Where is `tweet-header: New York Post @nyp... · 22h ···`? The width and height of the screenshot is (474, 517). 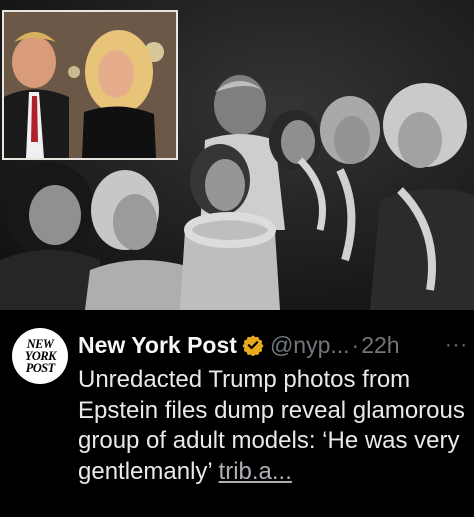
tweet-header: New York Post @nyp... · 22h ··· is located at coordinates (273, 345).